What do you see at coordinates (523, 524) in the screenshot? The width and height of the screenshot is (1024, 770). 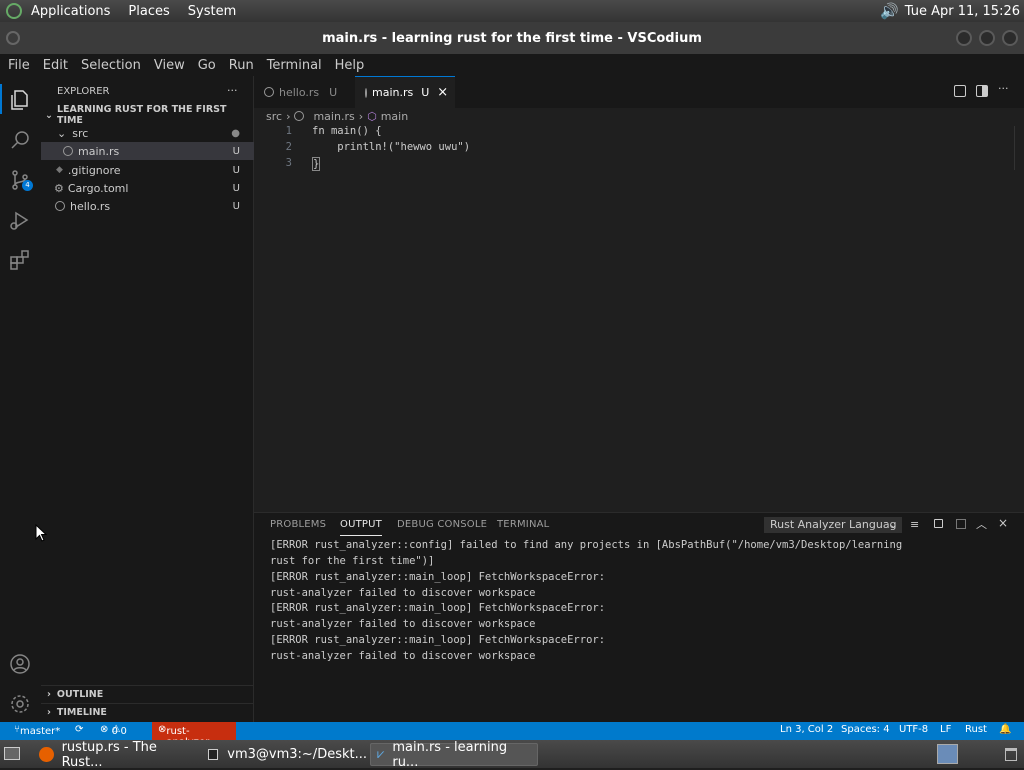 I see `tab-terminal: TERMINAL` at bounding box center [523, 524].